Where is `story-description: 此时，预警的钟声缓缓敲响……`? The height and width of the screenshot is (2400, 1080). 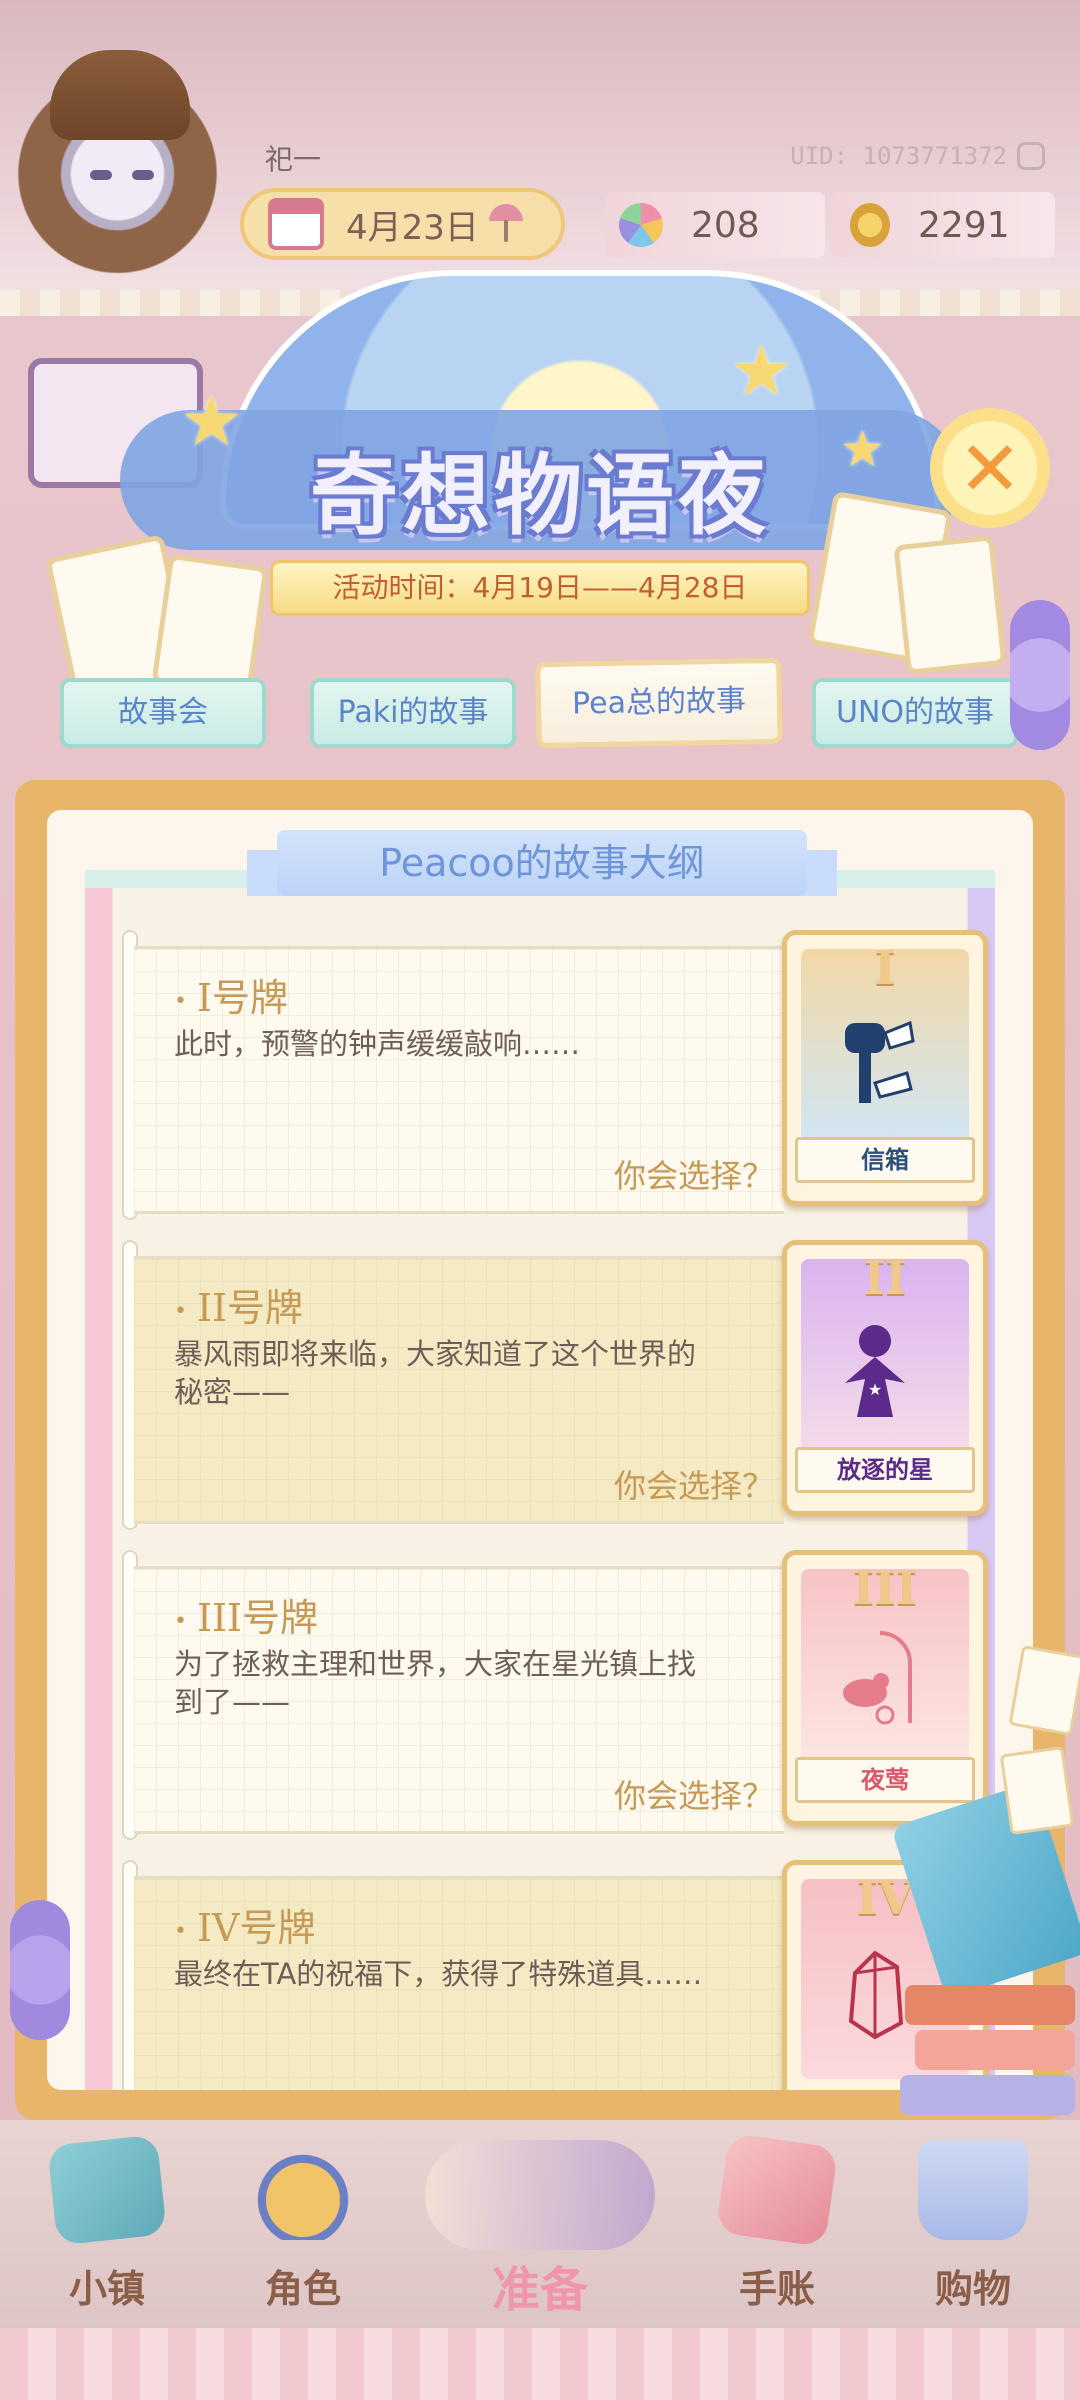 story-description: 此时，预警的钟声缓缓敲响…… is located at coordinates (377, 1044).